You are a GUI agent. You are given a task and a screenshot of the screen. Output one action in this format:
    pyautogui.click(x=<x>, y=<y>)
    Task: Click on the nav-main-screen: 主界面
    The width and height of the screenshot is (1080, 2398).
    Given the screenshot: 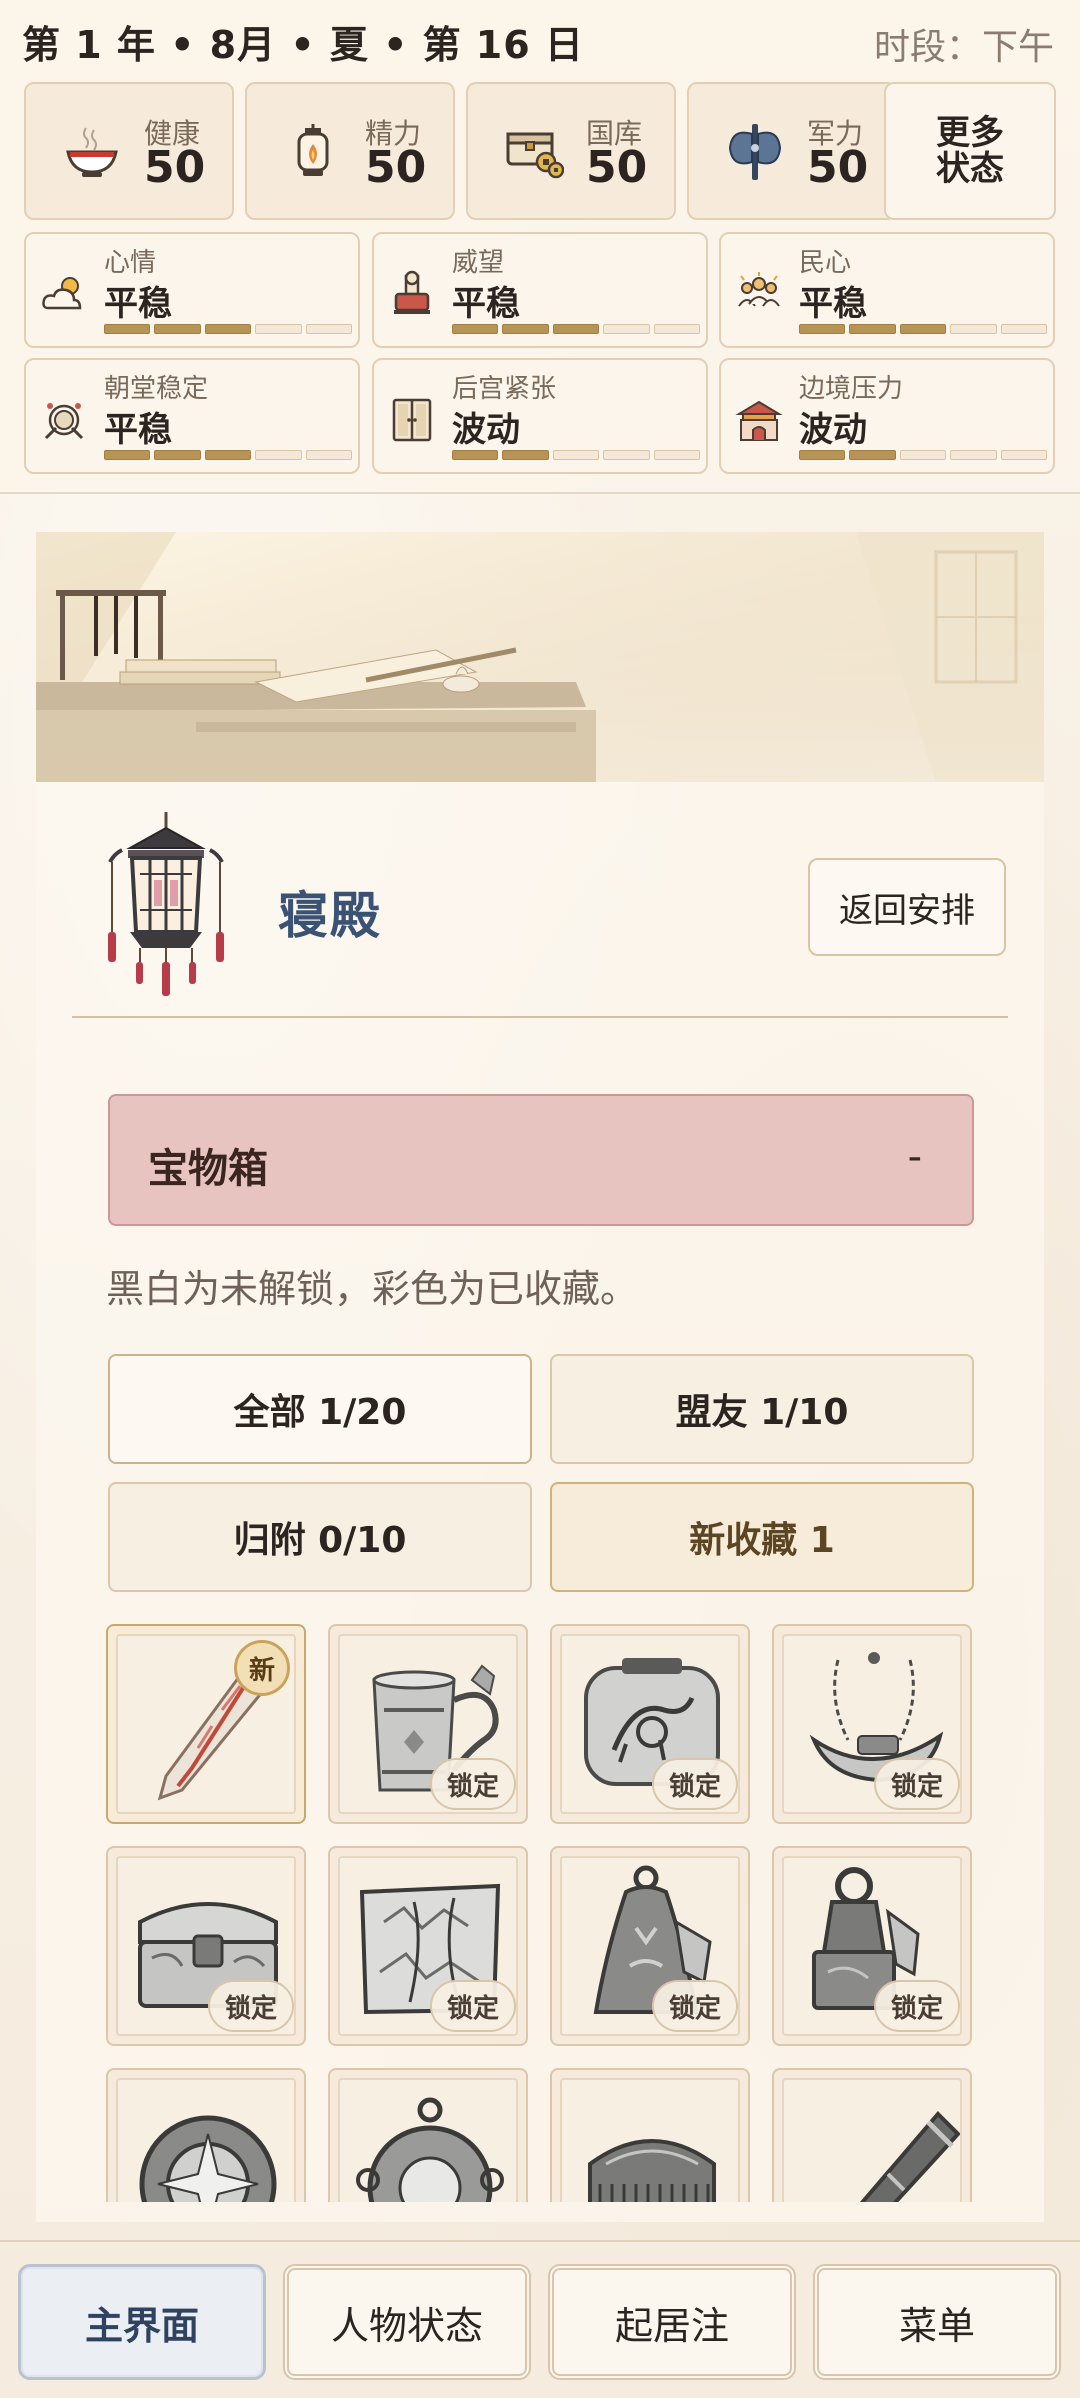 What is the action you would take?
    pyautogui.click(x=142, y=2322)
    